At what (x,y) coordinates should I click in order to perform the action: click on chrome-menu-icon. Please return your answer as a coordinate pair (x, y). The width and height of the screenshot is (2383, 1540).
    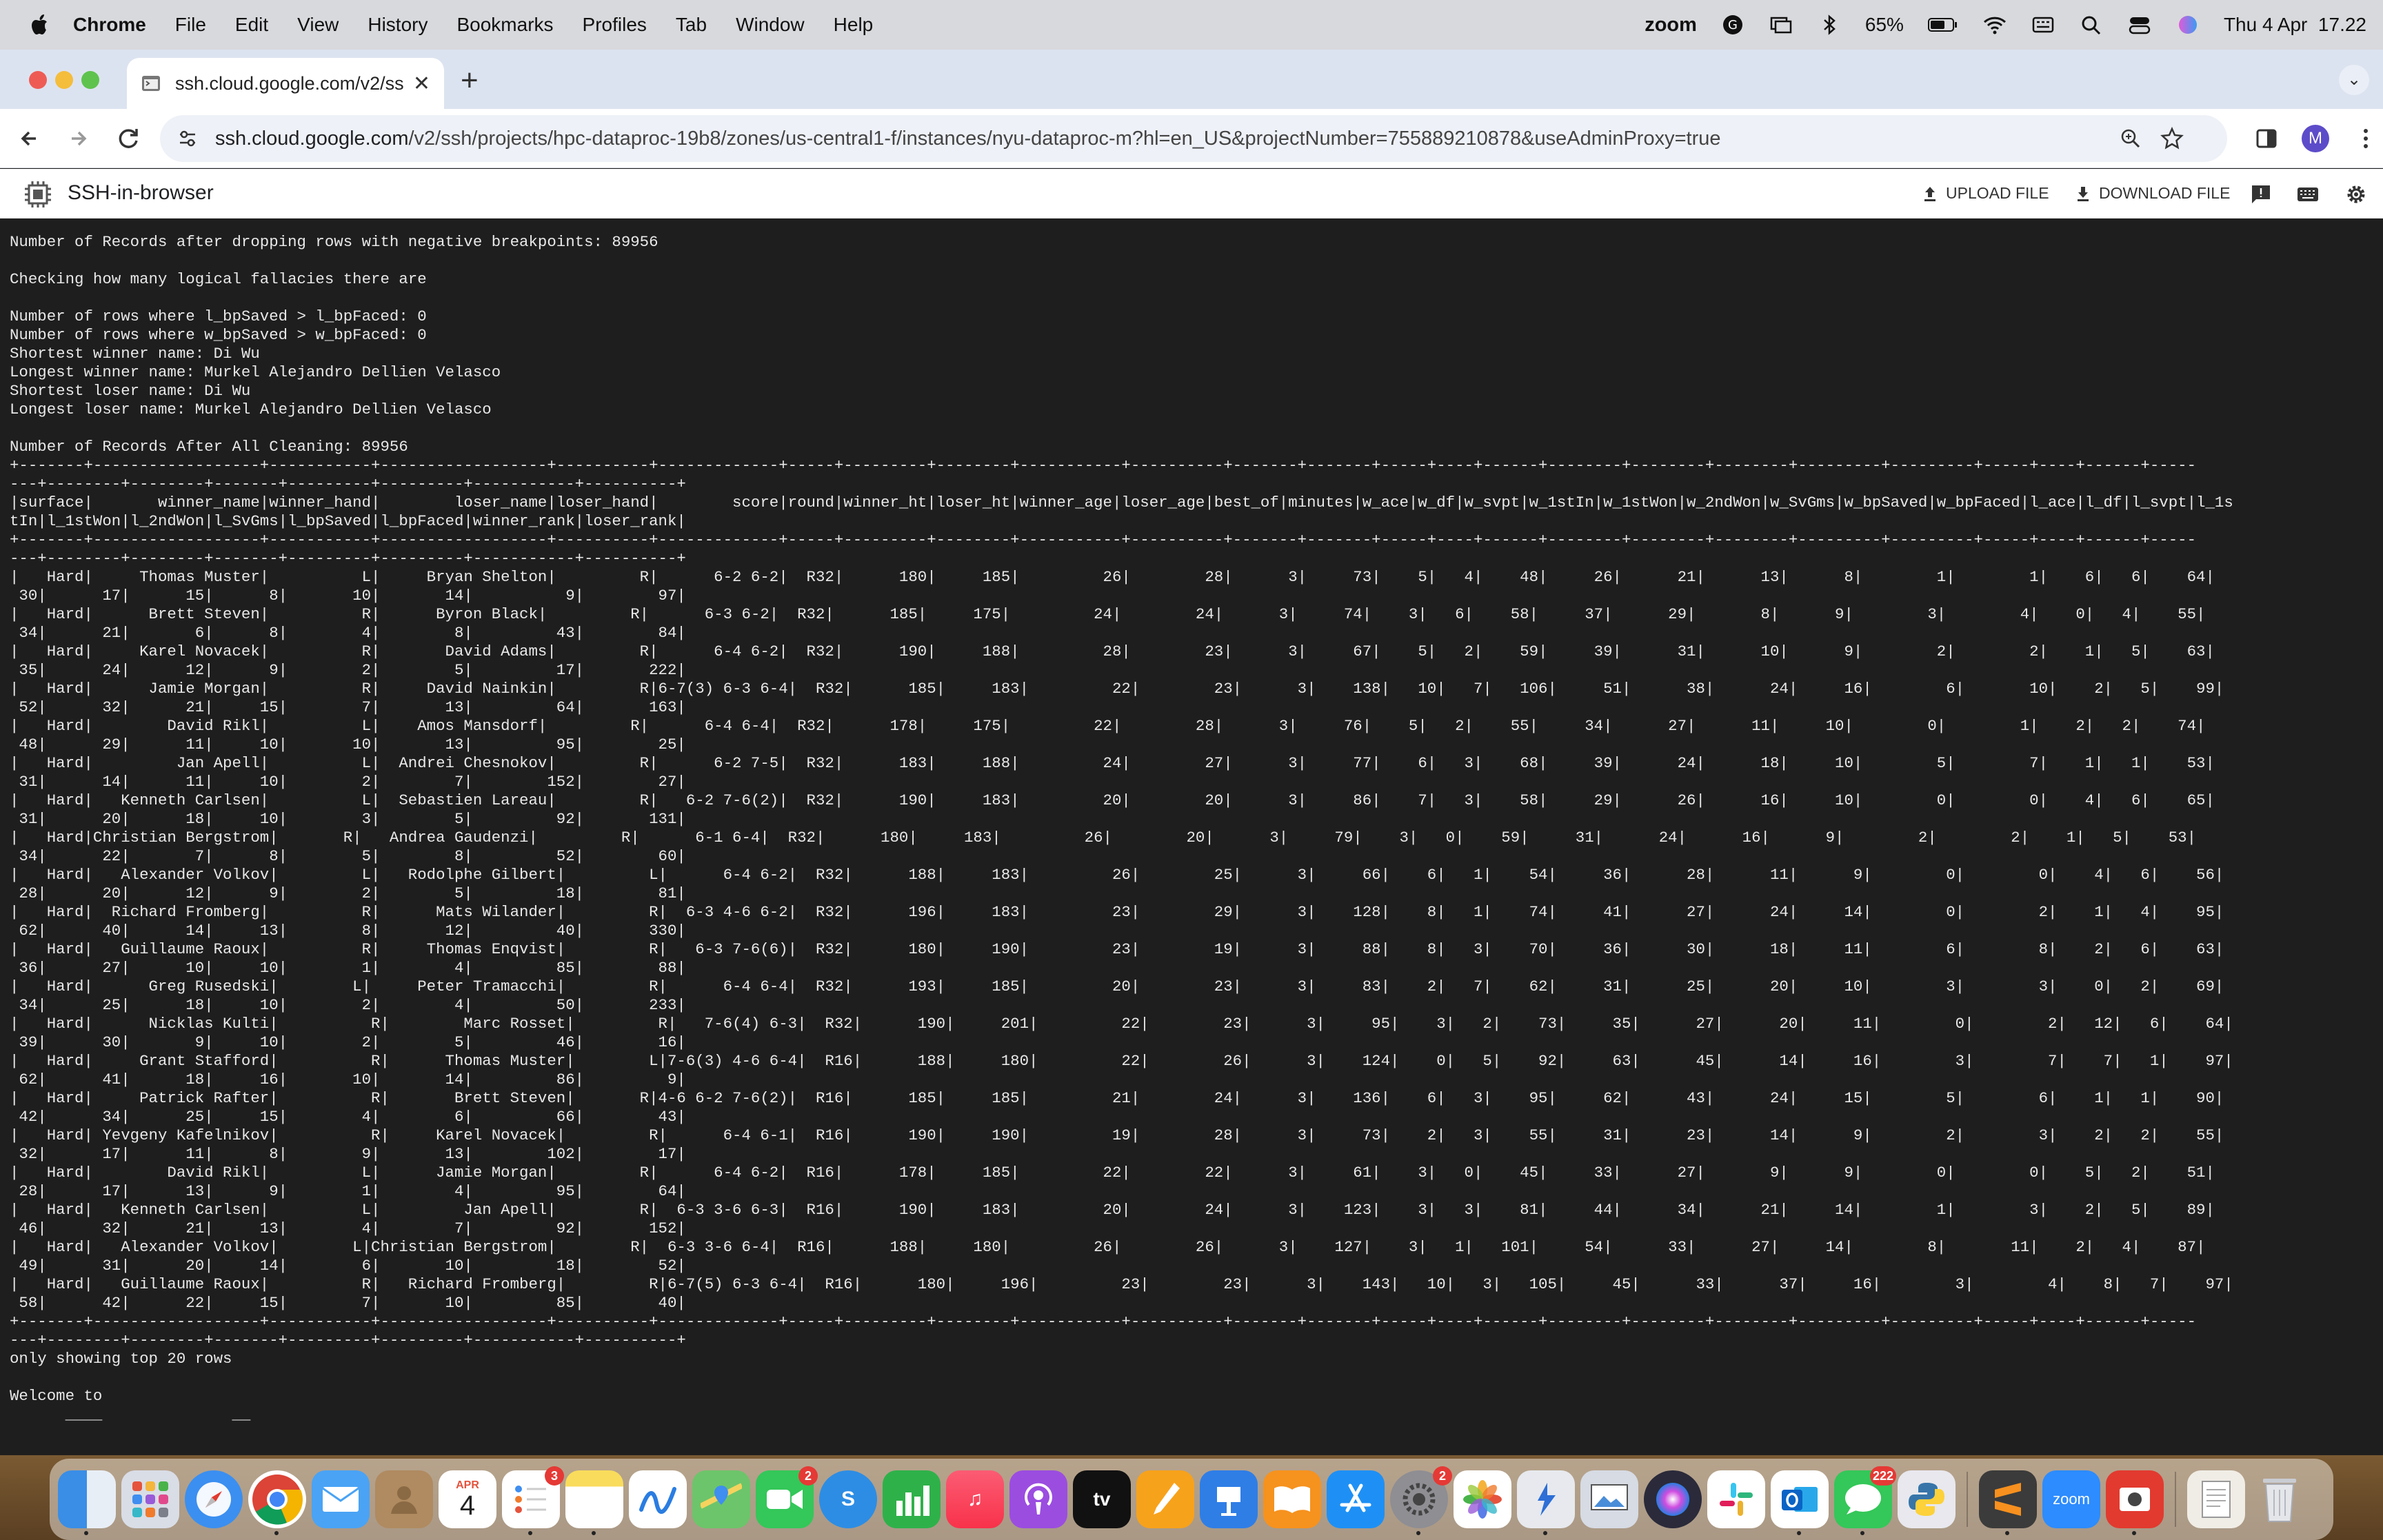
    Looking at the image, I should click on (2366, 138).